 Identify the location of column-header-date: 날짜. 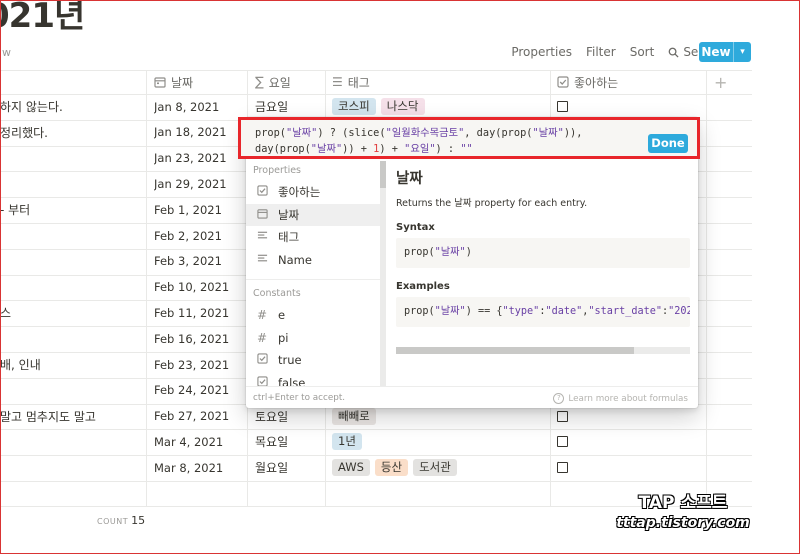
(173, 82).